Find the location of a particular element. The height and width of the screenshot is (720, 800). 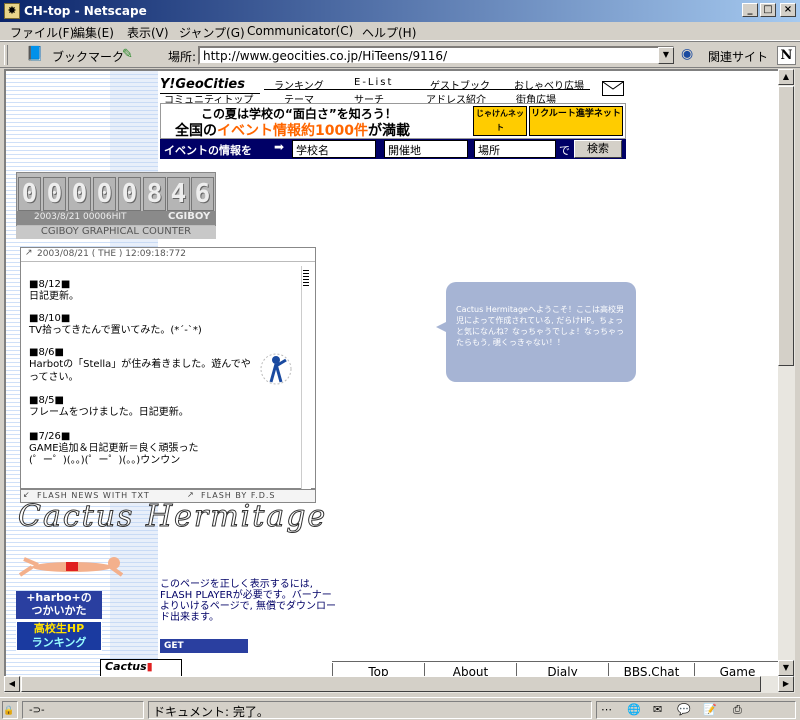

bookmark-icon: 📘 is located at coordinates (35, 54).